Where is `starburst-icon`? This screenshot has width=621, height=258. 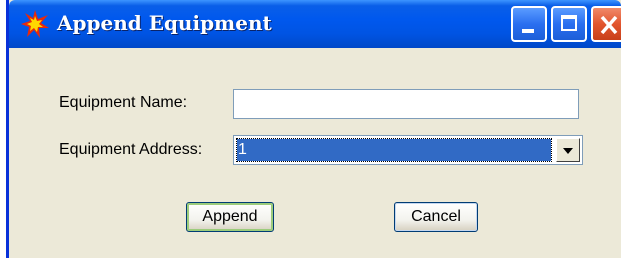 starburst-icon is located at coordinates (35, 24).